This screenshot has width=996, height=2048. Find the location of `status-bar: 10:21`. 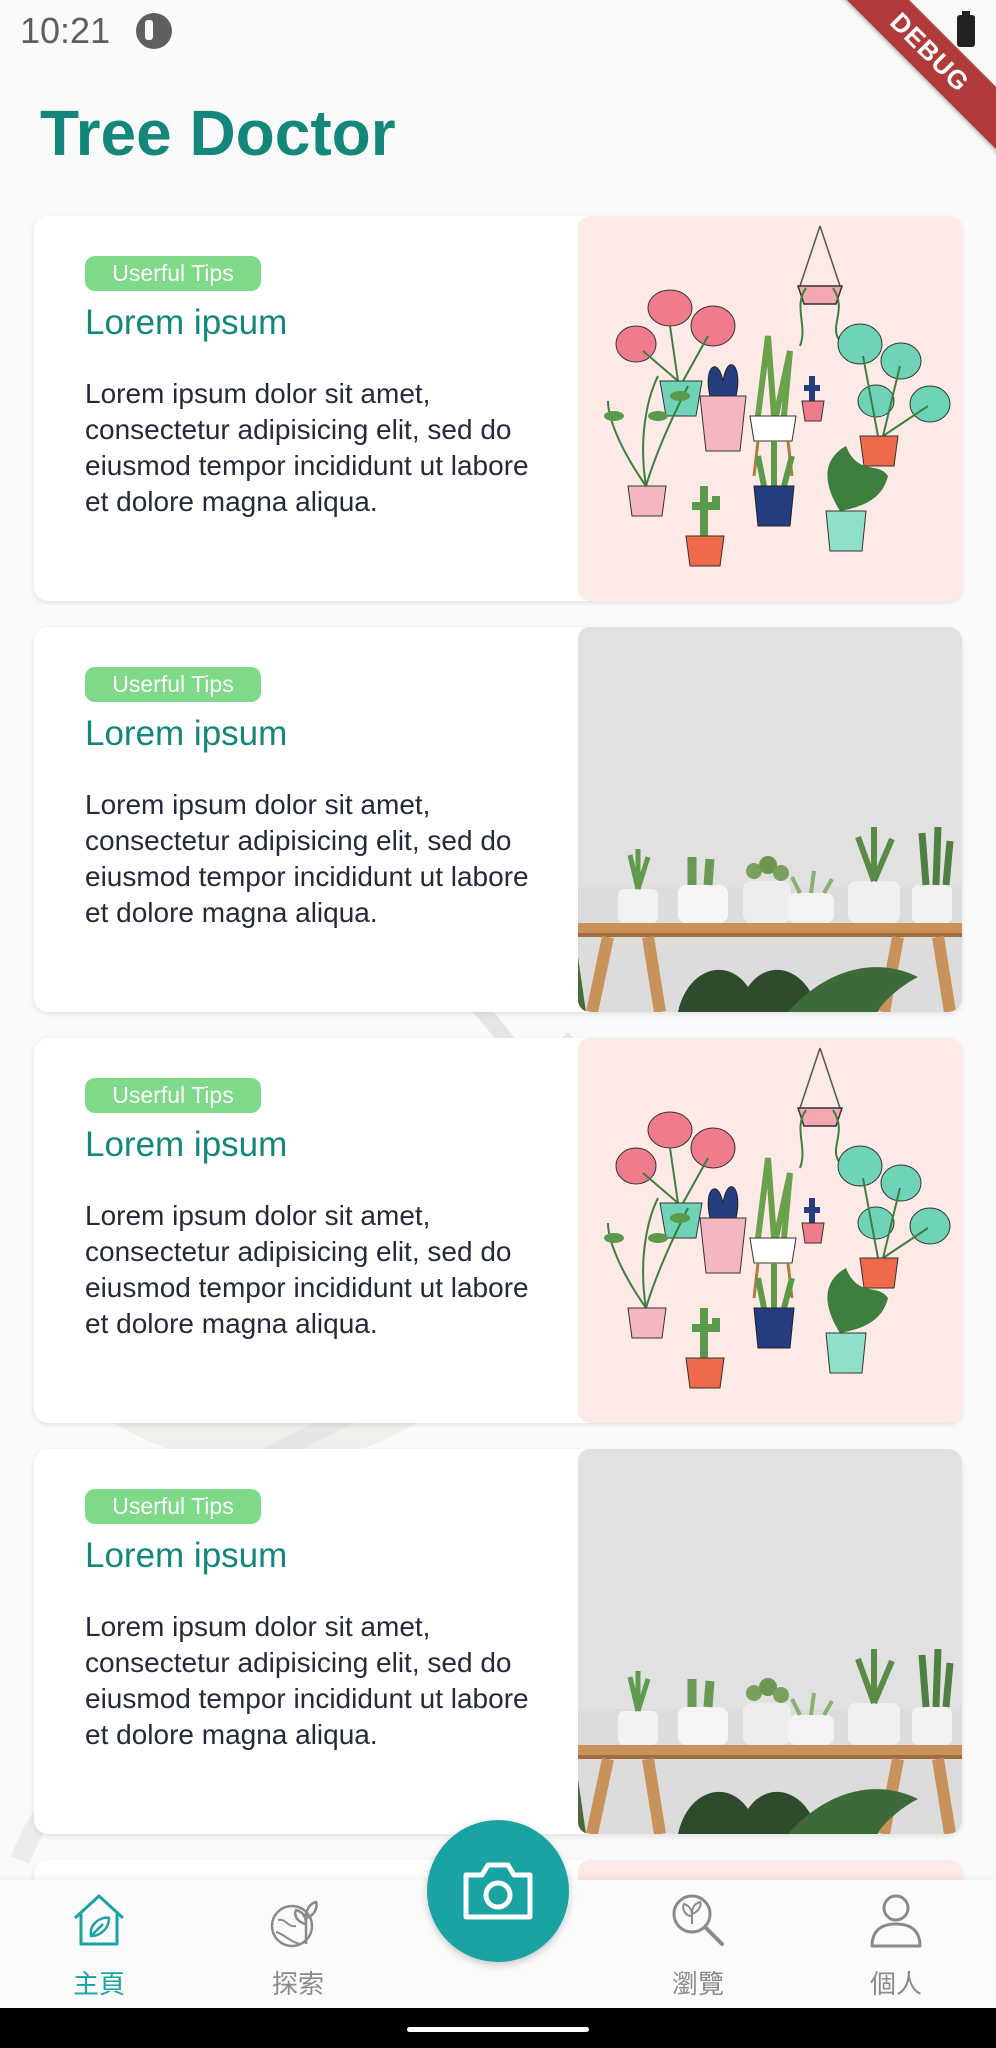

status-bar: 10:21 is located at coordinates (498, 31).